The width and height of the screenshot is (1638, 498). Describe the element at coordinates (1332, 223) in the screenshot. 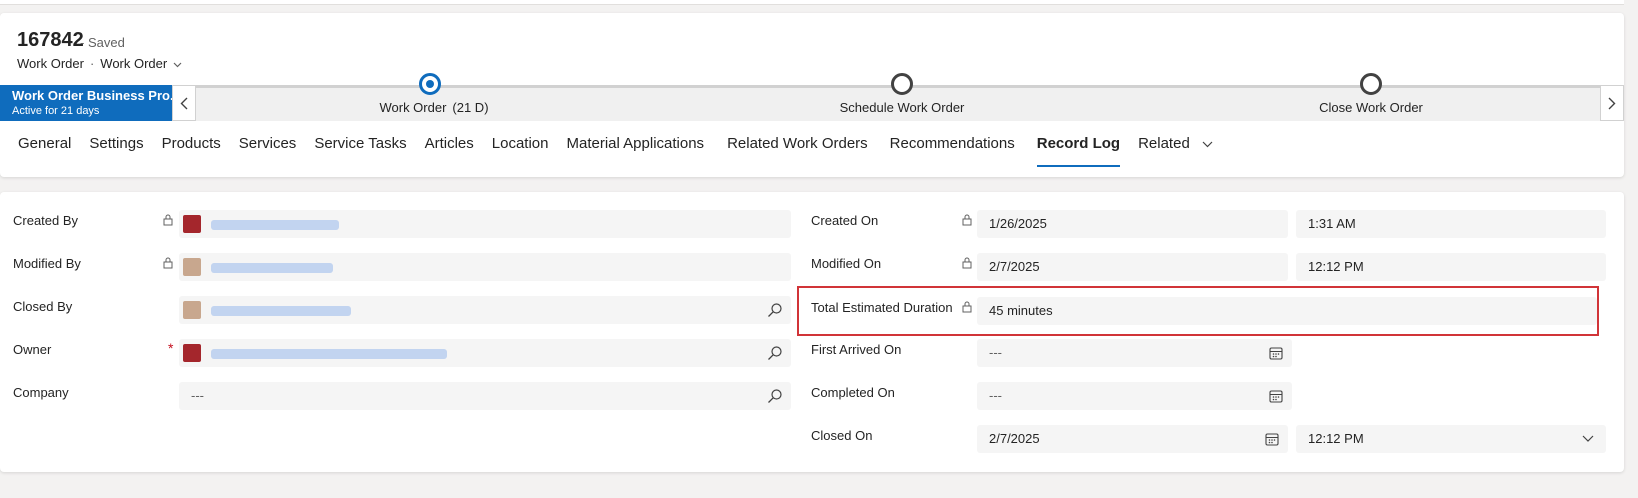

I see `created-on-time: 1:31 AM` at that location.